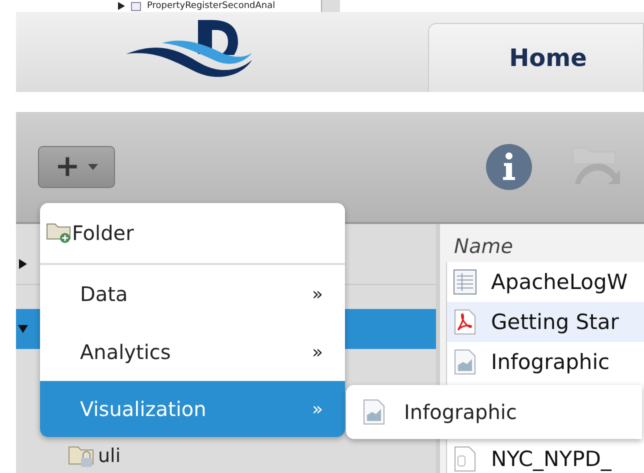 Image resolution: width=644 pixels, height=473 pixels. I want to click on scrollbar, so click(330, 6).